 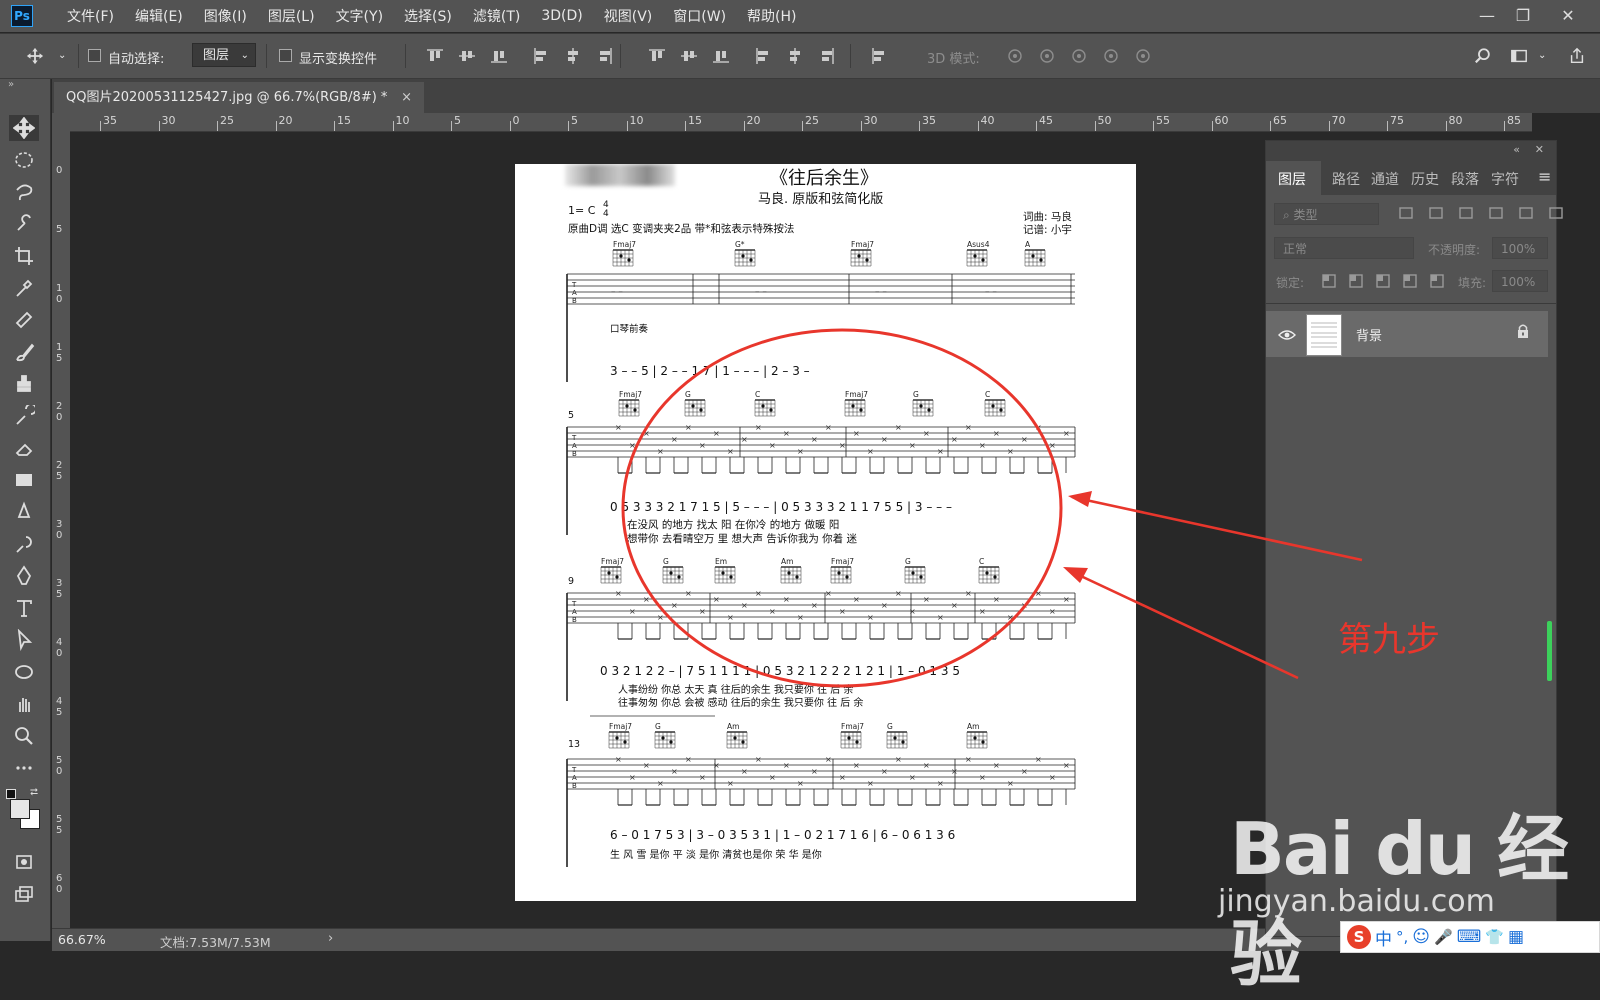 I want to click on visibility-eye-icon, so click(x=1287, y=335).